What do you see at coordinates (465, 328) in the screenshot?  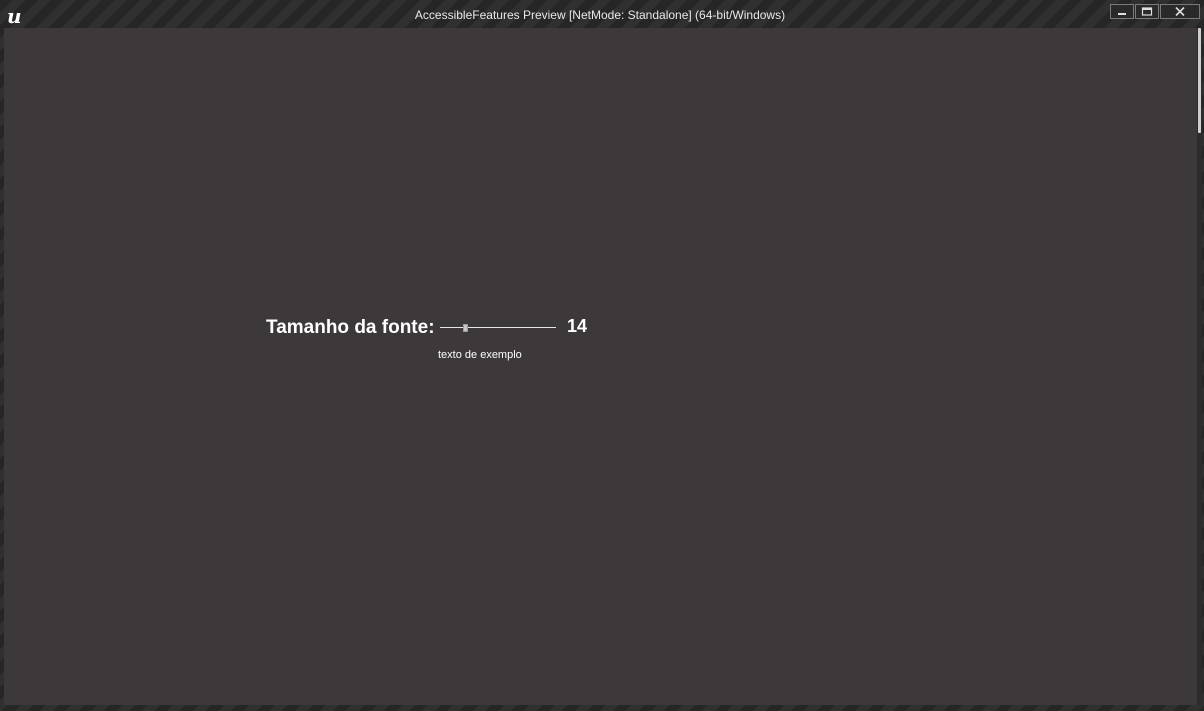 I see `slider-handle` at bounding box center [465, 328].